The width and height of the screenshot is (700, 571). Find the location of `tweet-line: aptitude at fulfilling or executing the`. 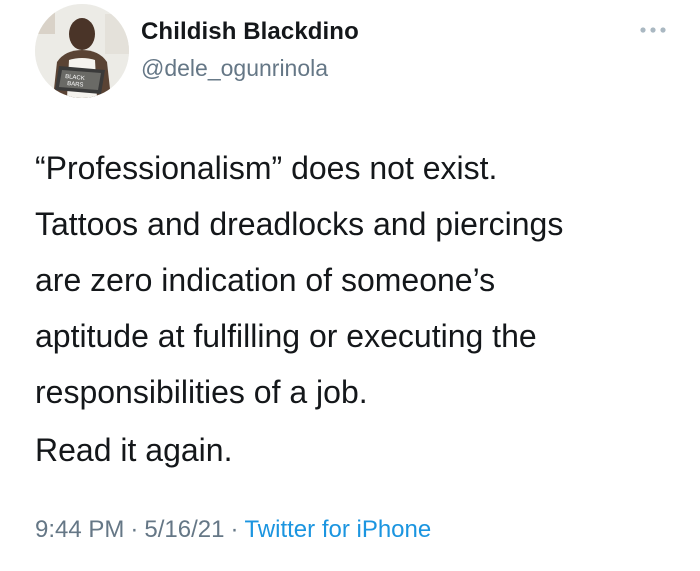

tweet-line: aptitude at fulfilling or executing the is located at coordinates (286, 336).